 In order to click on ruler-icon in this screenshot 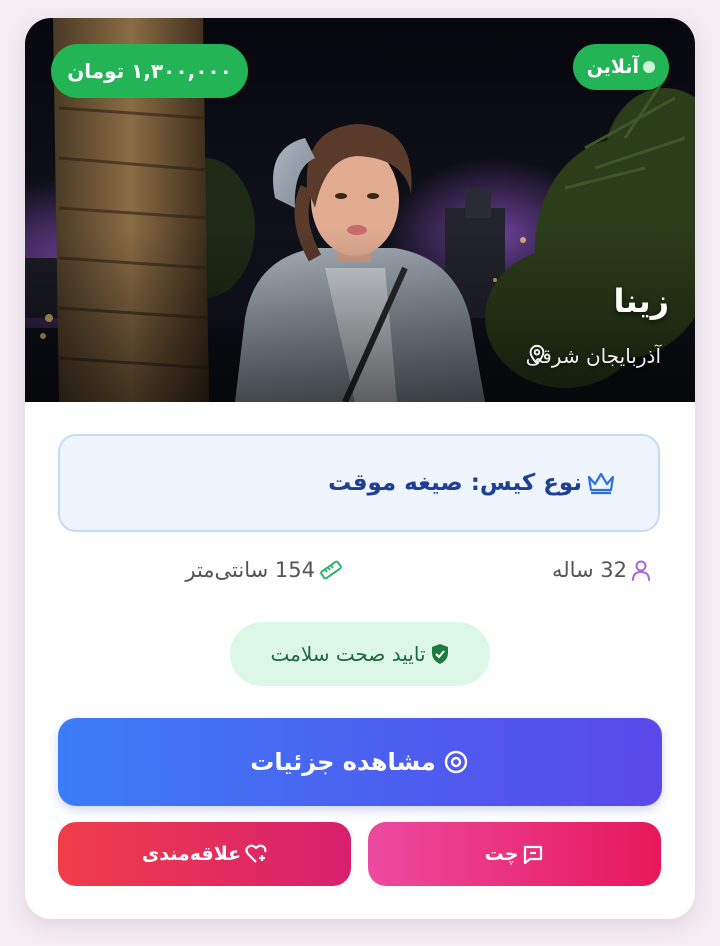, I will do `click(331, 570)`.